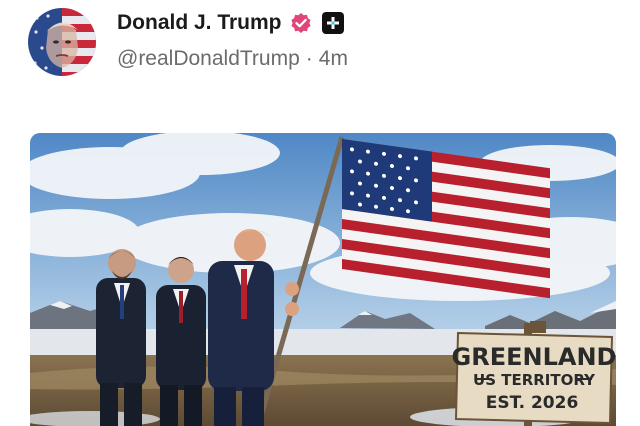 This screenshot has width=640, height=426. Describe the element at coordinates (62, 42) in the screenshot. I see `author-avatar` at that location.